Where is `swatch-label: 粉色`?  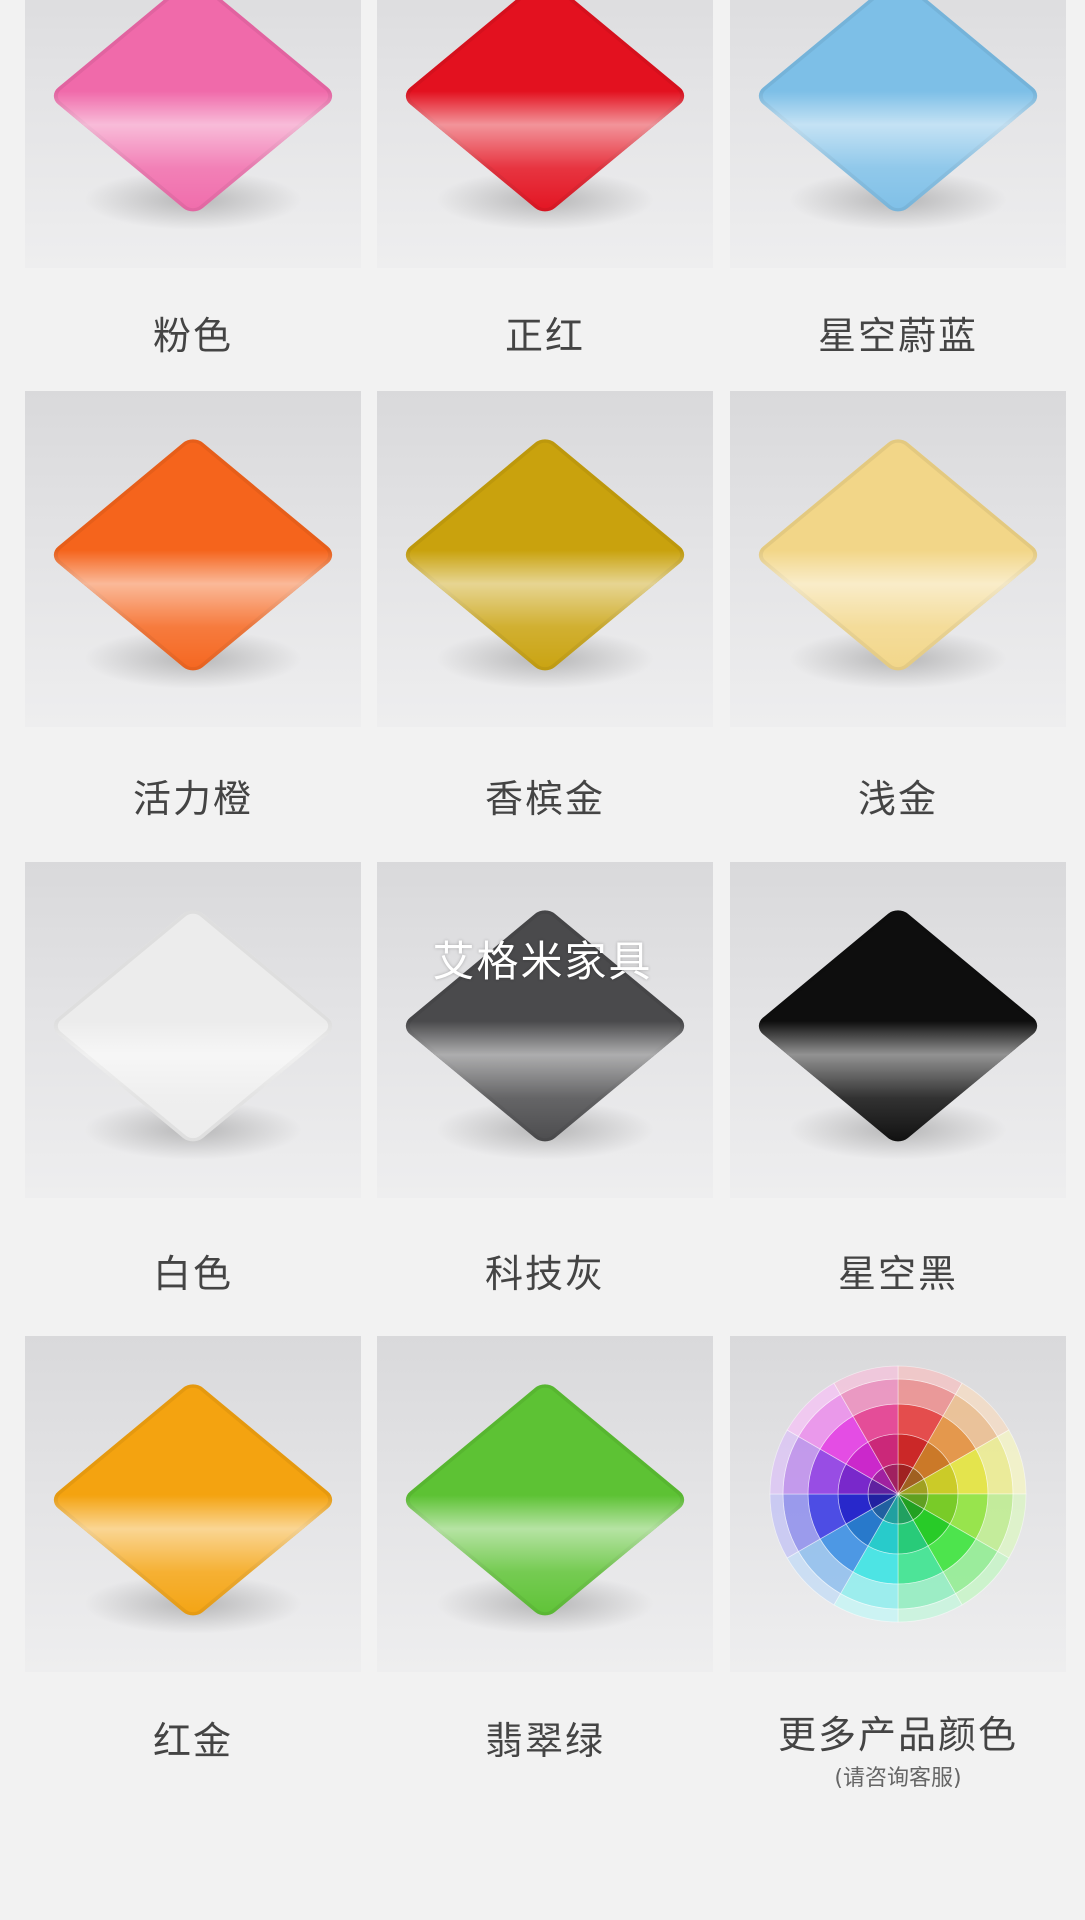 swatch-label: 粉色 is located at coordinates (192, 336).